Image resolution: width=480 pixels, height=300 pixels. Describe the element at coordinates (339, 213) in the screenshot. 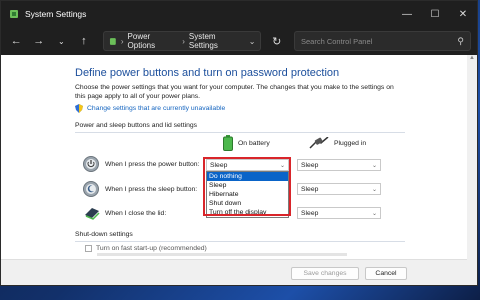

I see `close-lid-plugged-select: Sleep ⌄` at that location.